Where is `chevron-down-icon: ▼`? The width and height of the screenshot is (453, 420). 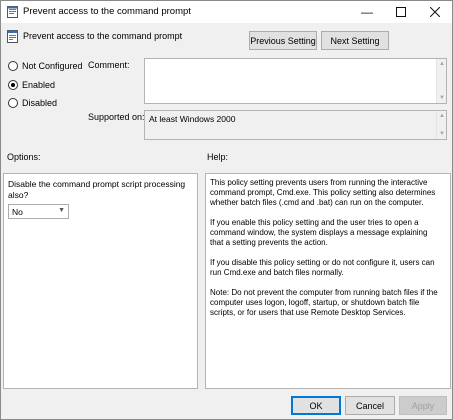 chevron-down-icon: ▼ is located at coordinates (61, 210).